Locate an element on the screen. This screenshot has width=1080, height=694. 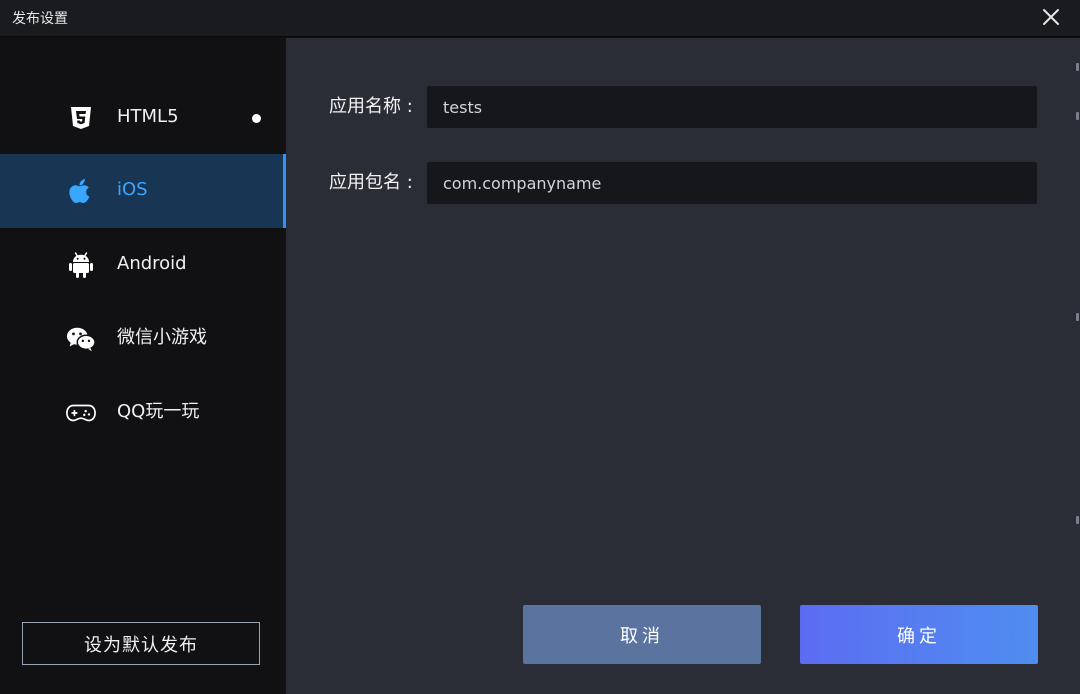
sidebar-item-qq: QQ玩一玩 is located at coordinates (143, 413).